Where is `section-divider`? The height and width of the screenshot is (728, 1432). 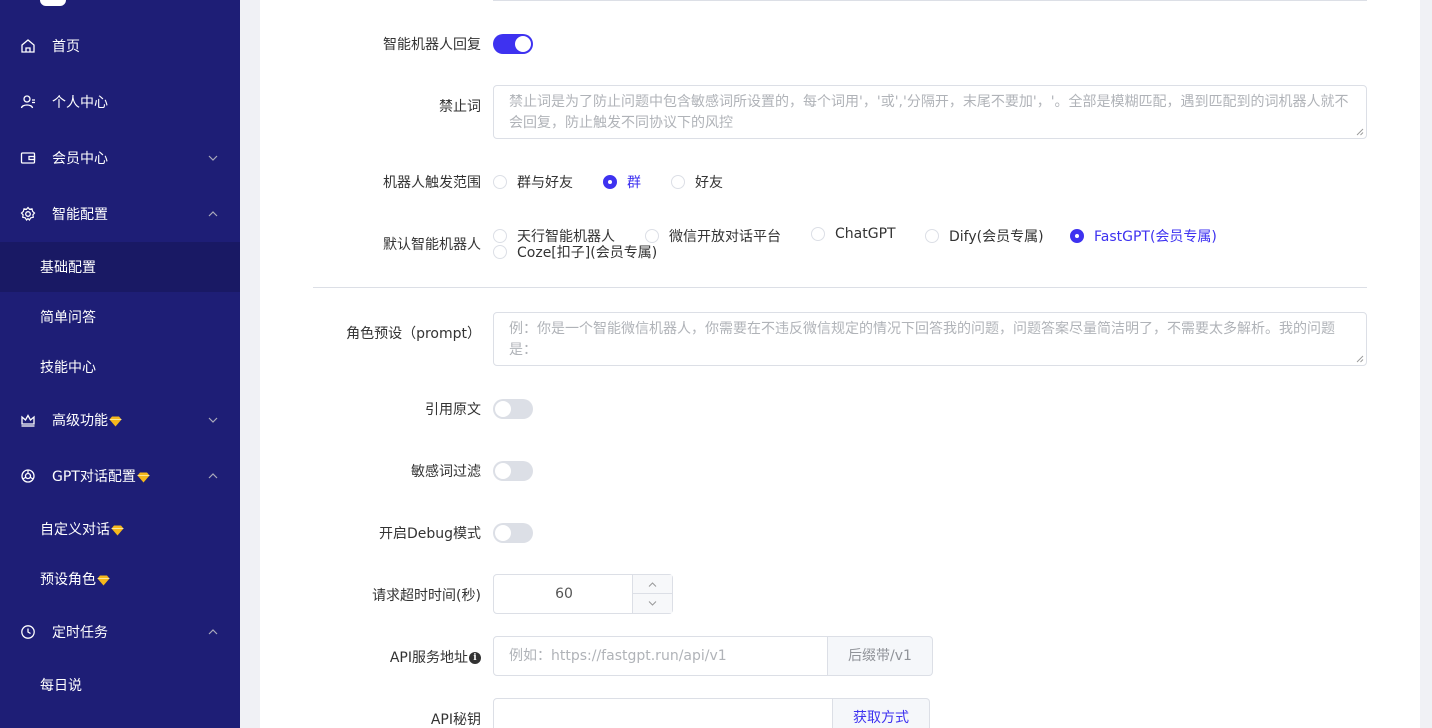 section-divider is located at coordinates (840, 287).